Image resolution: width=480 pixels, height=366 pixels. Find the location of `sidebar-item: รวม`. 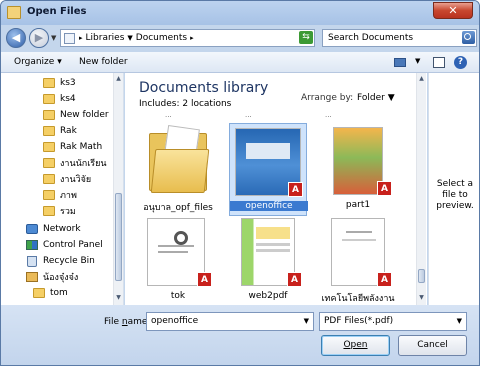

sidebar-item: รวม is located at coordinates (59, 211).